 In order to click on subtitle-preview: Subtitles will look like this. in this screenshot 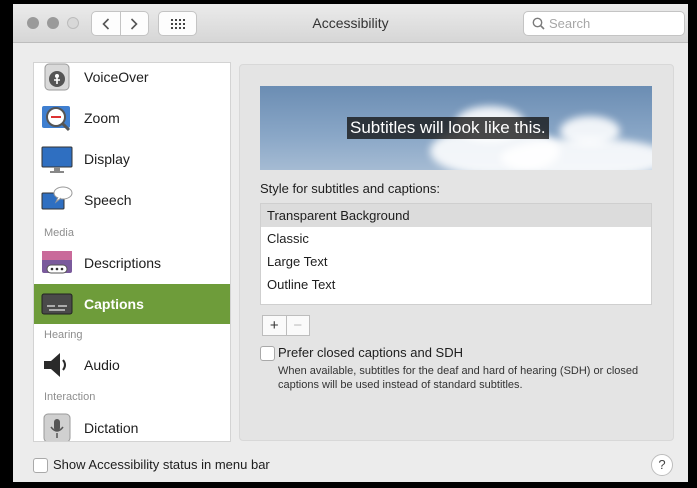, I will do `click(456, 128)`.